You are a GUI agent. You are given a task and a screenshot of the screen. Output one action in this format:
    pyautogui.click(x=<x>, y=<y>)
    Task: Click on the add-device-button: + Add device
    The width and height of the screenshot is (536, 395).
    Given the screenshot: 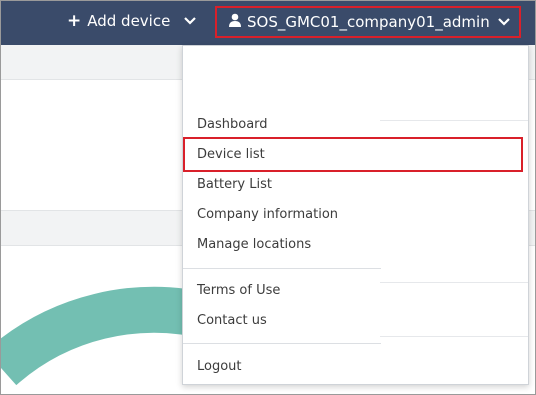 What is the action you would take?
    pyautogui.click(x=132, y=21)
    